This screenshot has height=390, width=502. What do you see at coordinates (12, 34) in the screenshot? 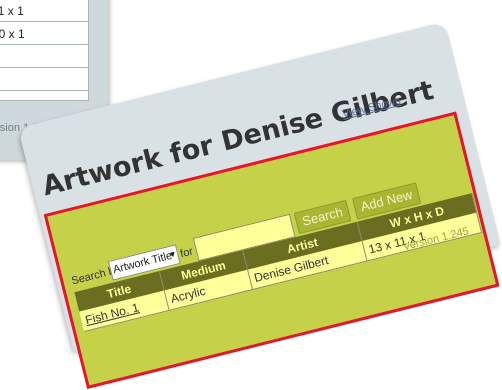
I see `background-cell: 10 x 1` at bounding box center [12, 34].